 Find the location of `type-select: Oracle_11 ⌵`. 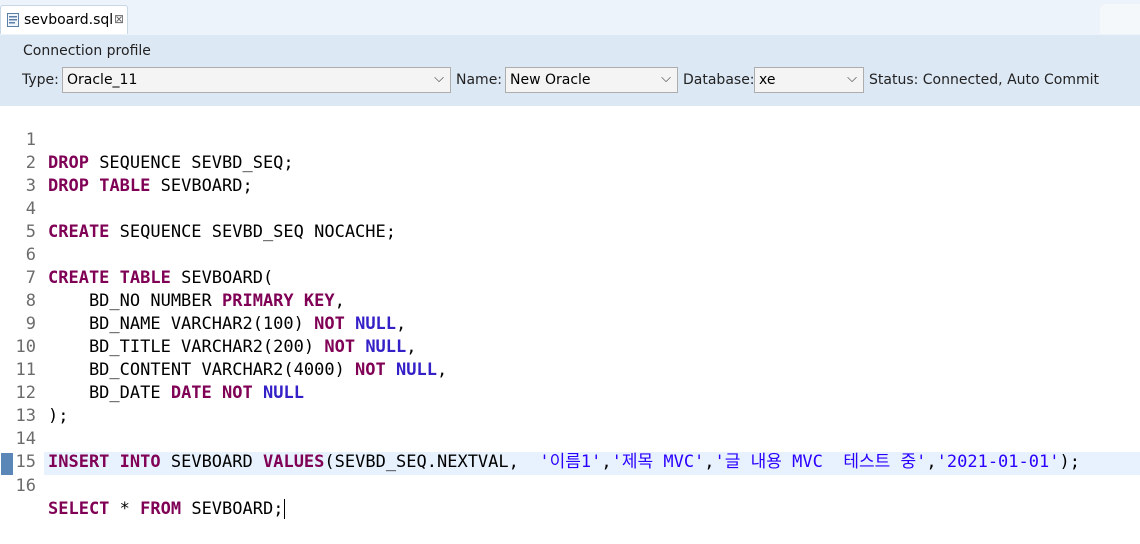

type-select: Oracle_11 ⌵ is located at coordinates (256, 80).